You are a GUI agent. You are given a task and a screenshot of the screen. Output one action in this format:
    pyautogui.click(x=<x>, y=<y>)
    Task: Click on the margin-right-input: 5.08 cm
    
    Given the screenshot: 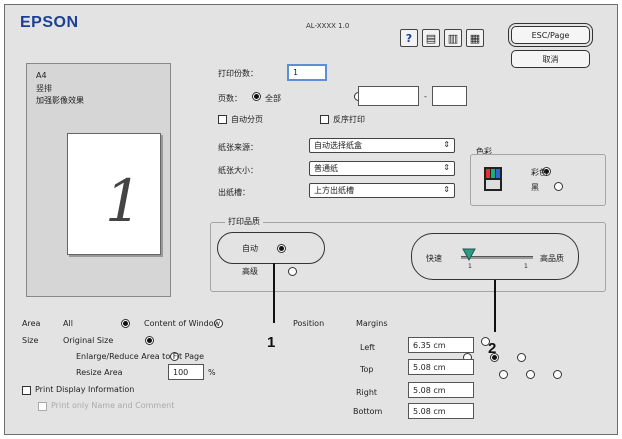 What is the action you would take?
    pyautogui.click(x=441, y=390)
    